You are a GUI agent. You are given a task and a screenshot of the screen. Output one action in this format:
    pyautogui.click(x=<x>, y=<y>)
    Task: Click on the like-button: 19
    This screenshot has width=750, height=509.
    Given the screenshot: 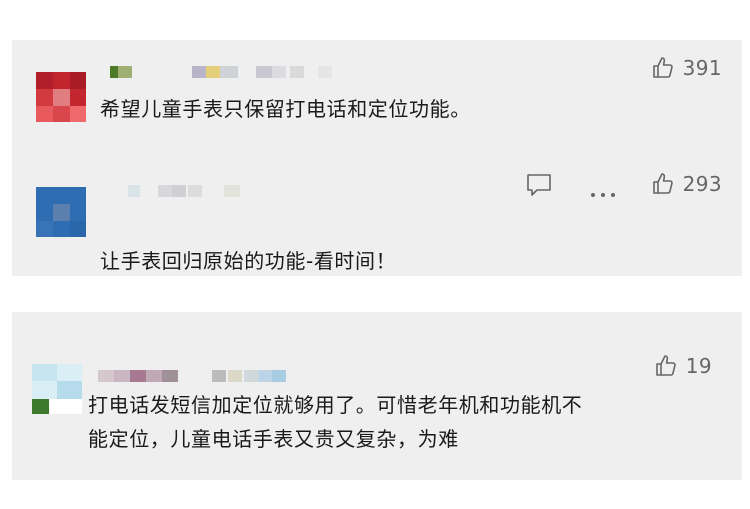 What is the action you would take?
    pyautogui.click(x=683, y=366)
    